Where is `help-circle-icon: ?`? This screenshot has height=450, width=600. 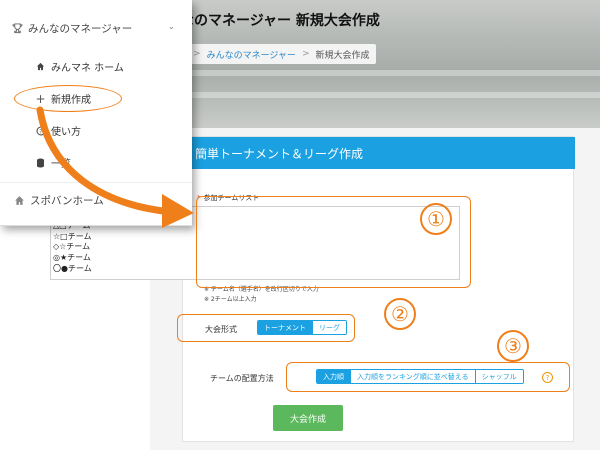
help-circle-icon: ? is located at coordinates (40, 130).